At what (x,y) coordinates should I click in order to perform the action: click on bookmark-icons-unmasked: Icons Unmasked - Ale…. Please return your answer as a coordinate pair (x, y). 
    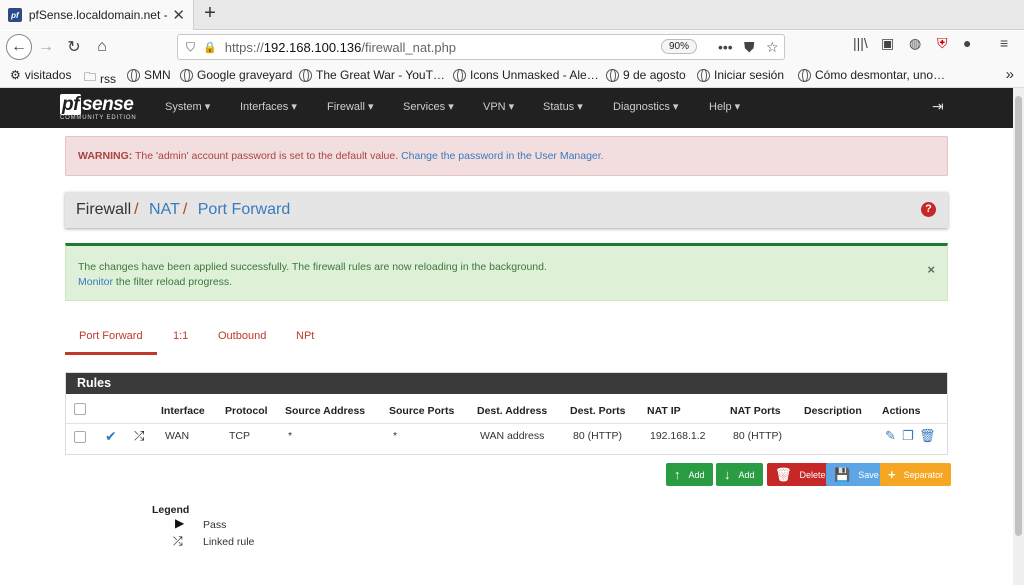
    Looking at the image, I should click on (526, 75).